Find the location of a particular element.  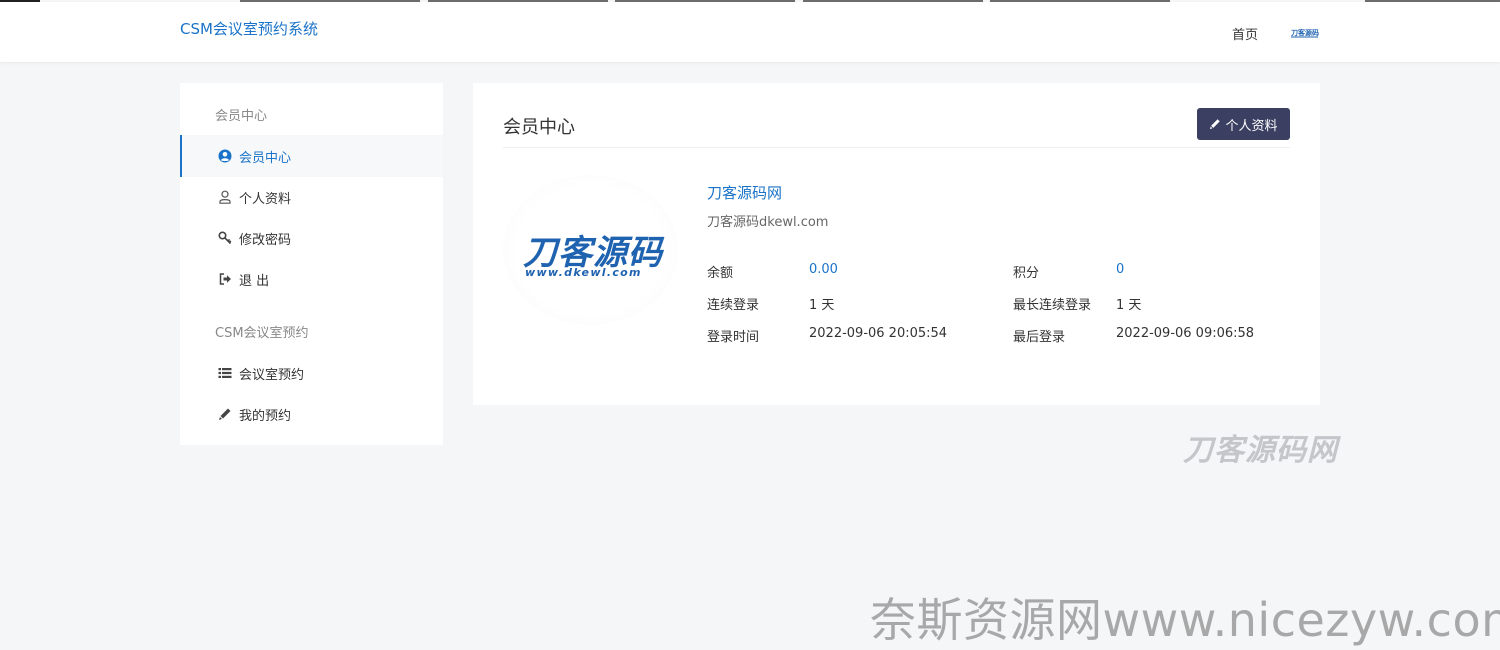

sidebar-item-member-center: 会员中心 is located at coordinates (311, 156).